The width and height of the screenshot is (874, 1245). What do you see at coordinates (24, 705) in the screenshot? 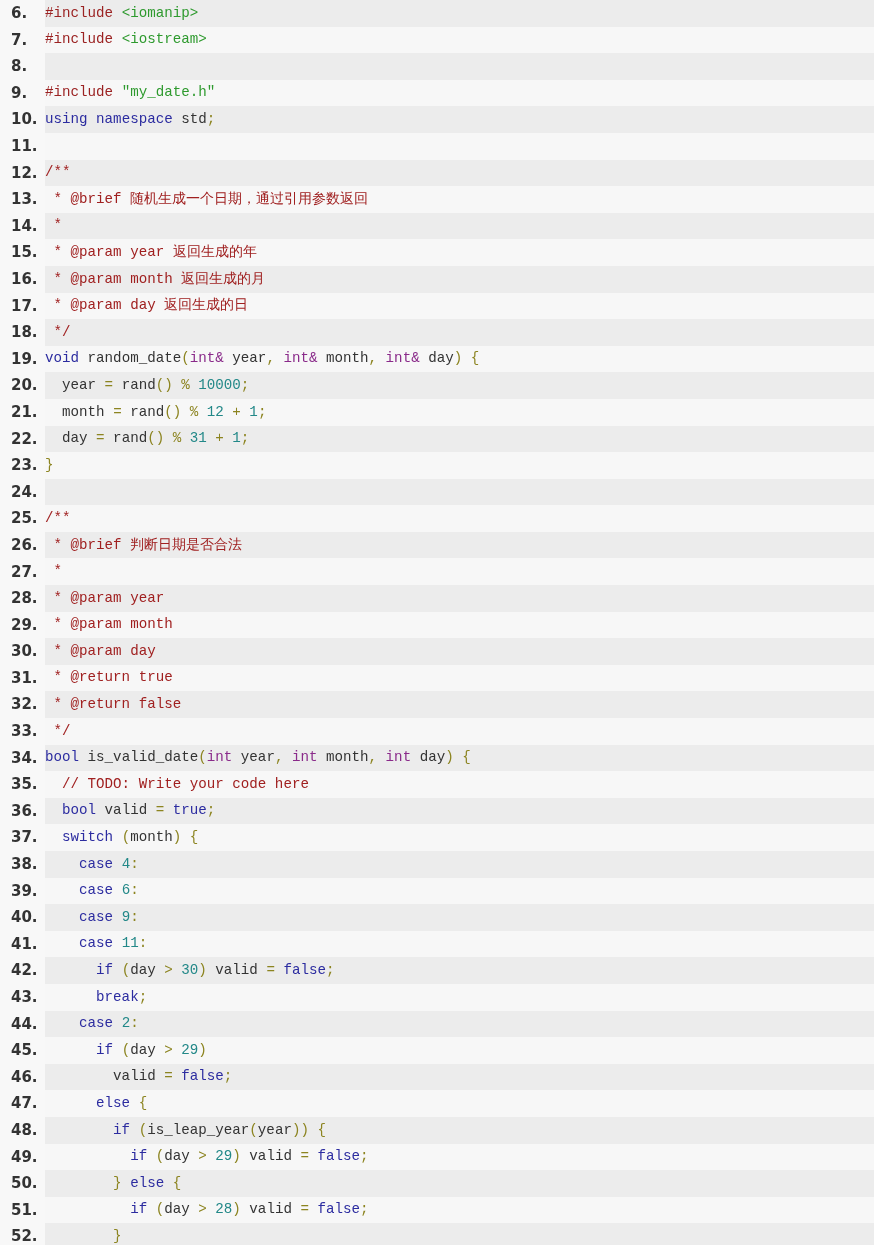
I see `line-number: 32.` at bounding box center [24, 705].